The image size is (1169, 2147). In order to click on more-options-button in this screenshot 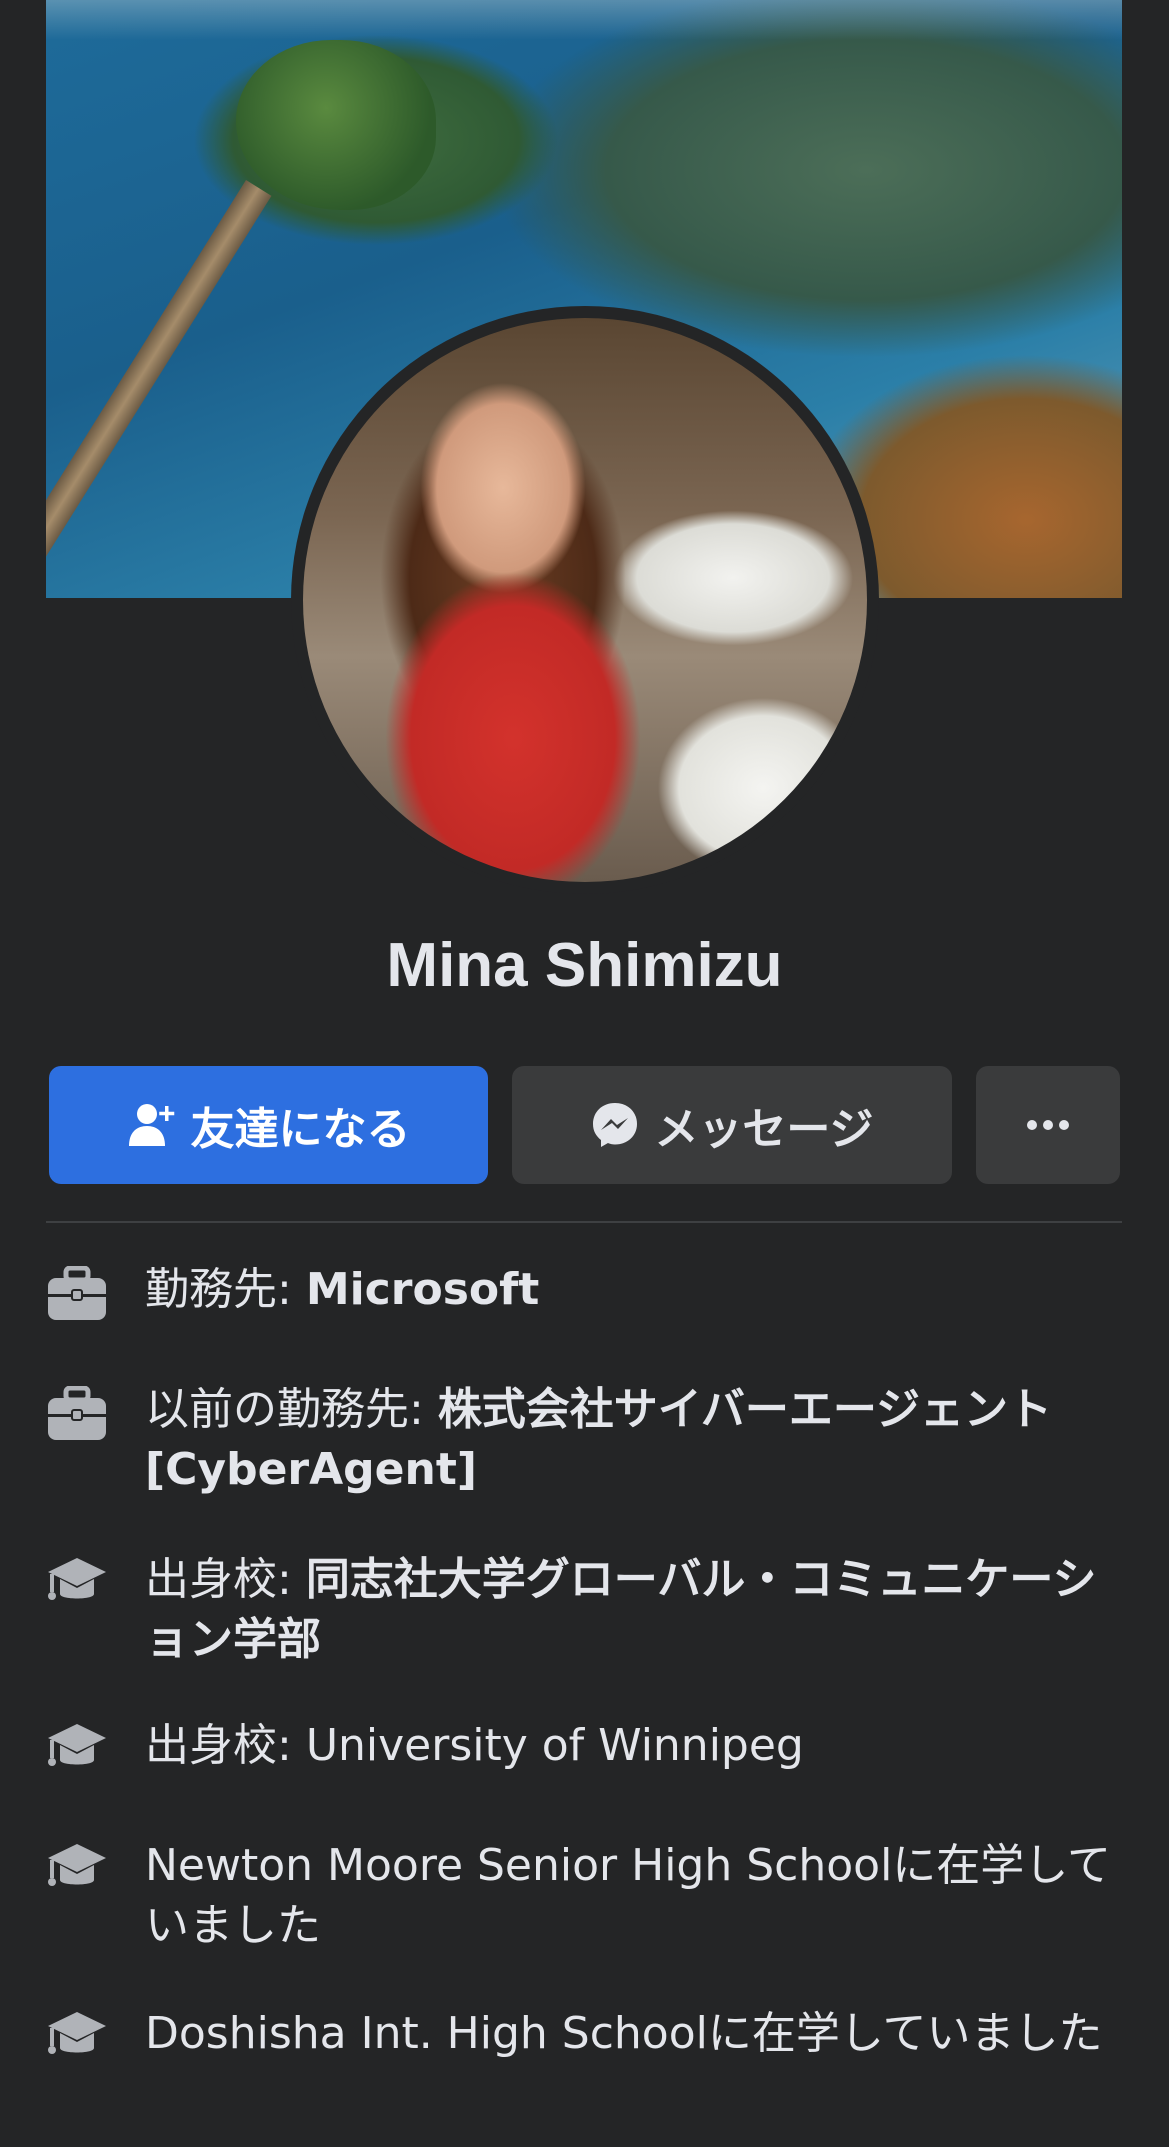, I will do `click(1048, 1125)`.